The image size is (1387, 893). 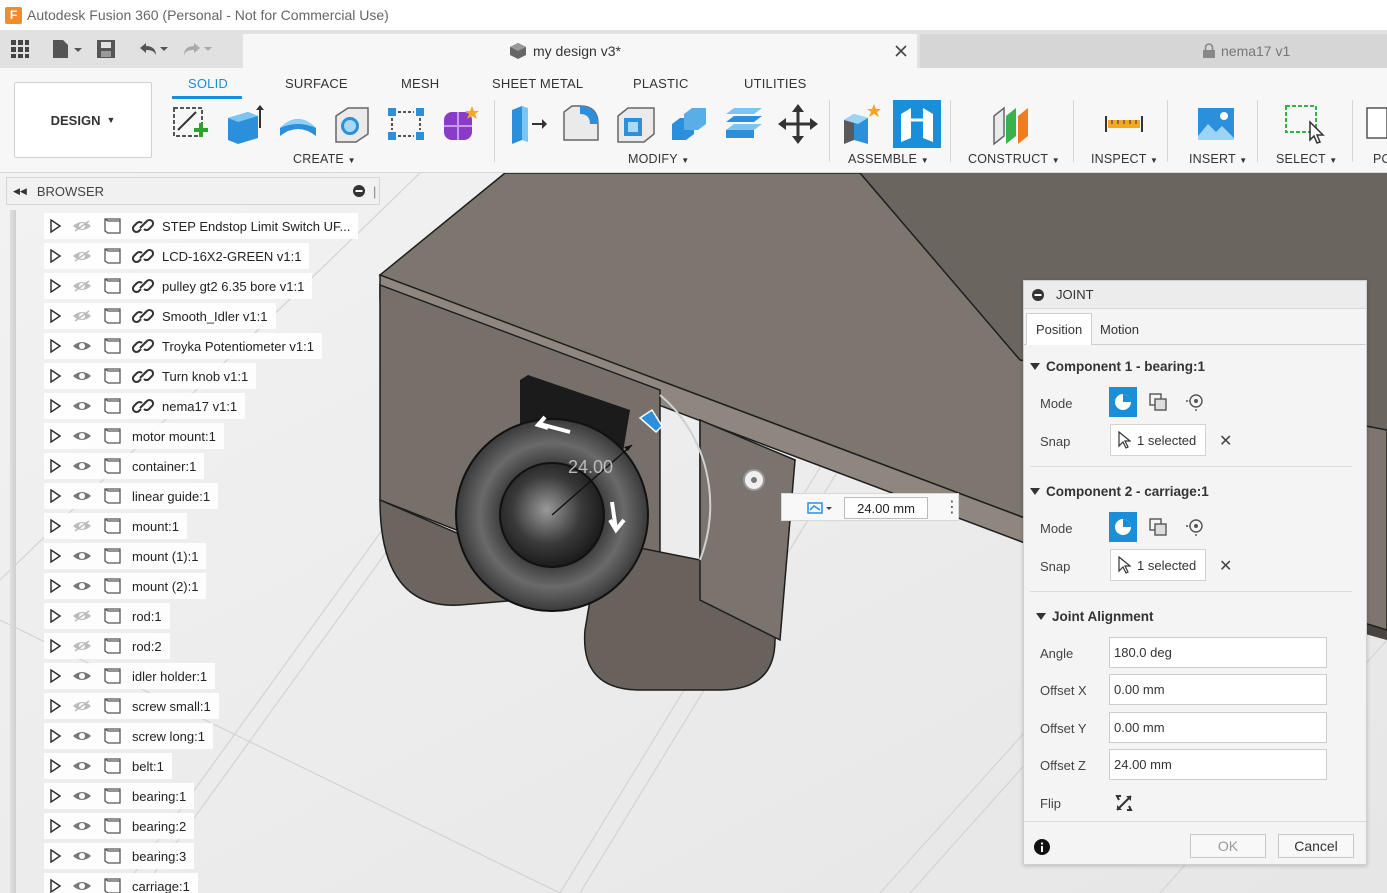 I want to click on info-icon, so click(x=1042, y=847).